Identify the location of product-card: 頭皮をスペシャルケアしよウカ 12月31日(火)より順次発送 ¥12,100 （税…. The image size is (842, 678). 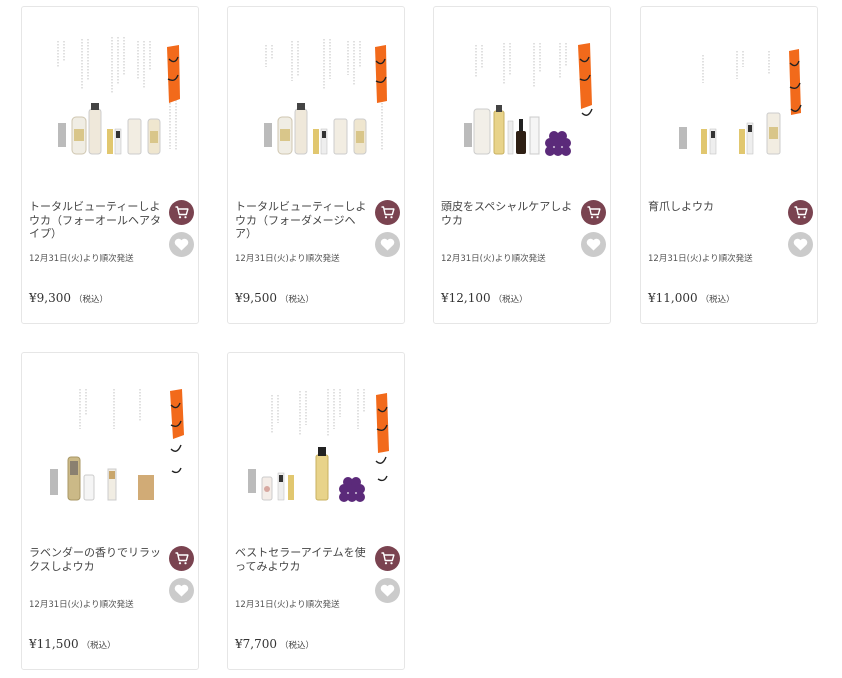
(522, 165).